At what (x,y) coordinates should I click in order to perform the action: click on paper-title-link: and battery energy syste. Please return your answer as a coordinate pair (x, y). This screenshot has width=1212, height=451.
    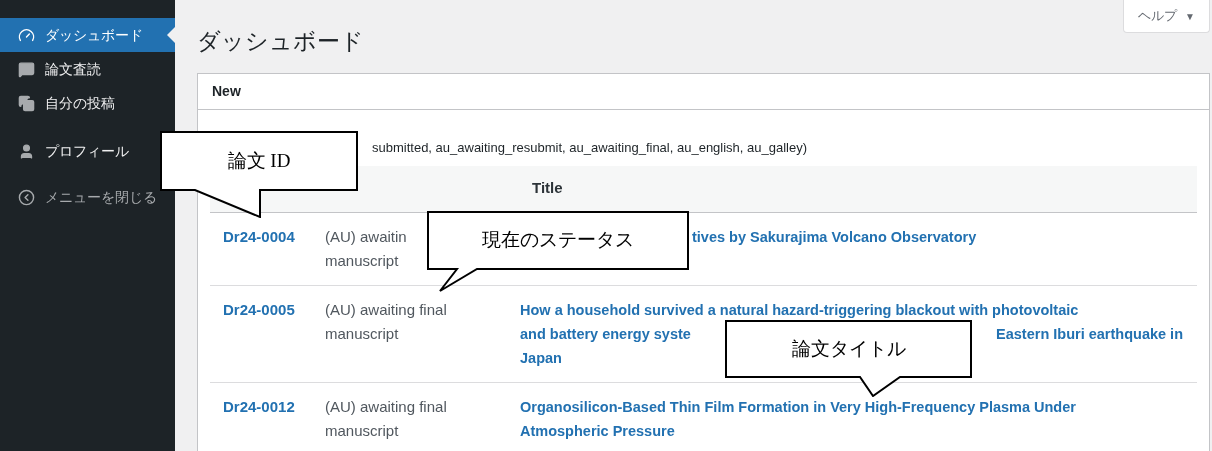
    Looking at the image, I should click on (605, 333).